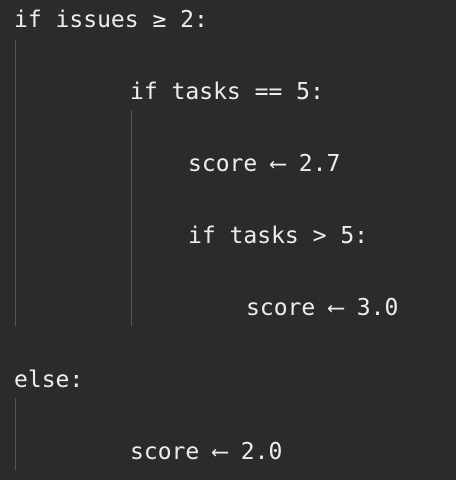 The height and width of the screenshot is (480, 456). What do you see at coordinates (111, 20) in the screenshot?
I see `code-line-if-issues: if issues ≥ 2:` at bounding box center [111, 20].